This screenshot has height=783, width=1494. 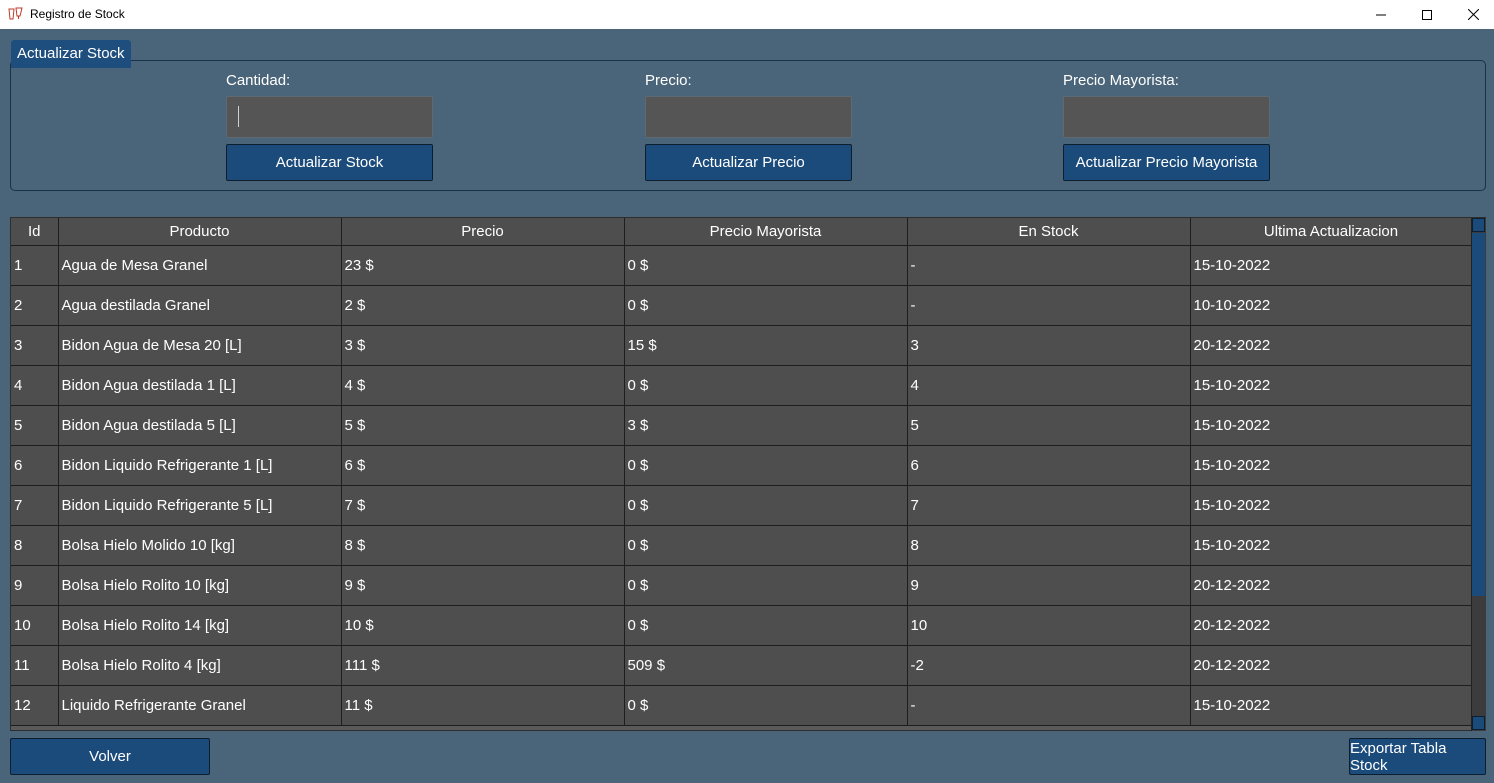 What do you see at coordinates (766, 425) in the screenshot?
I see `cell-wholesale-price: 3 $` at bounding box center [766, 425].